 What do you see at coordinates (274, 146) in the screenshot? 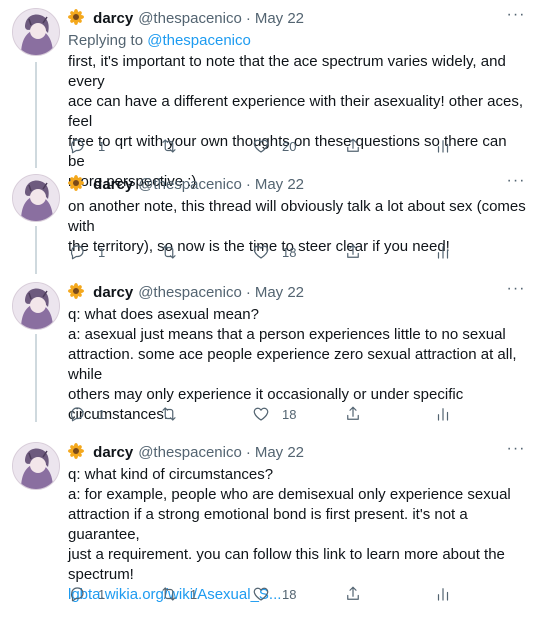
I see `like-button: 20` at bounding box center [274, 146].